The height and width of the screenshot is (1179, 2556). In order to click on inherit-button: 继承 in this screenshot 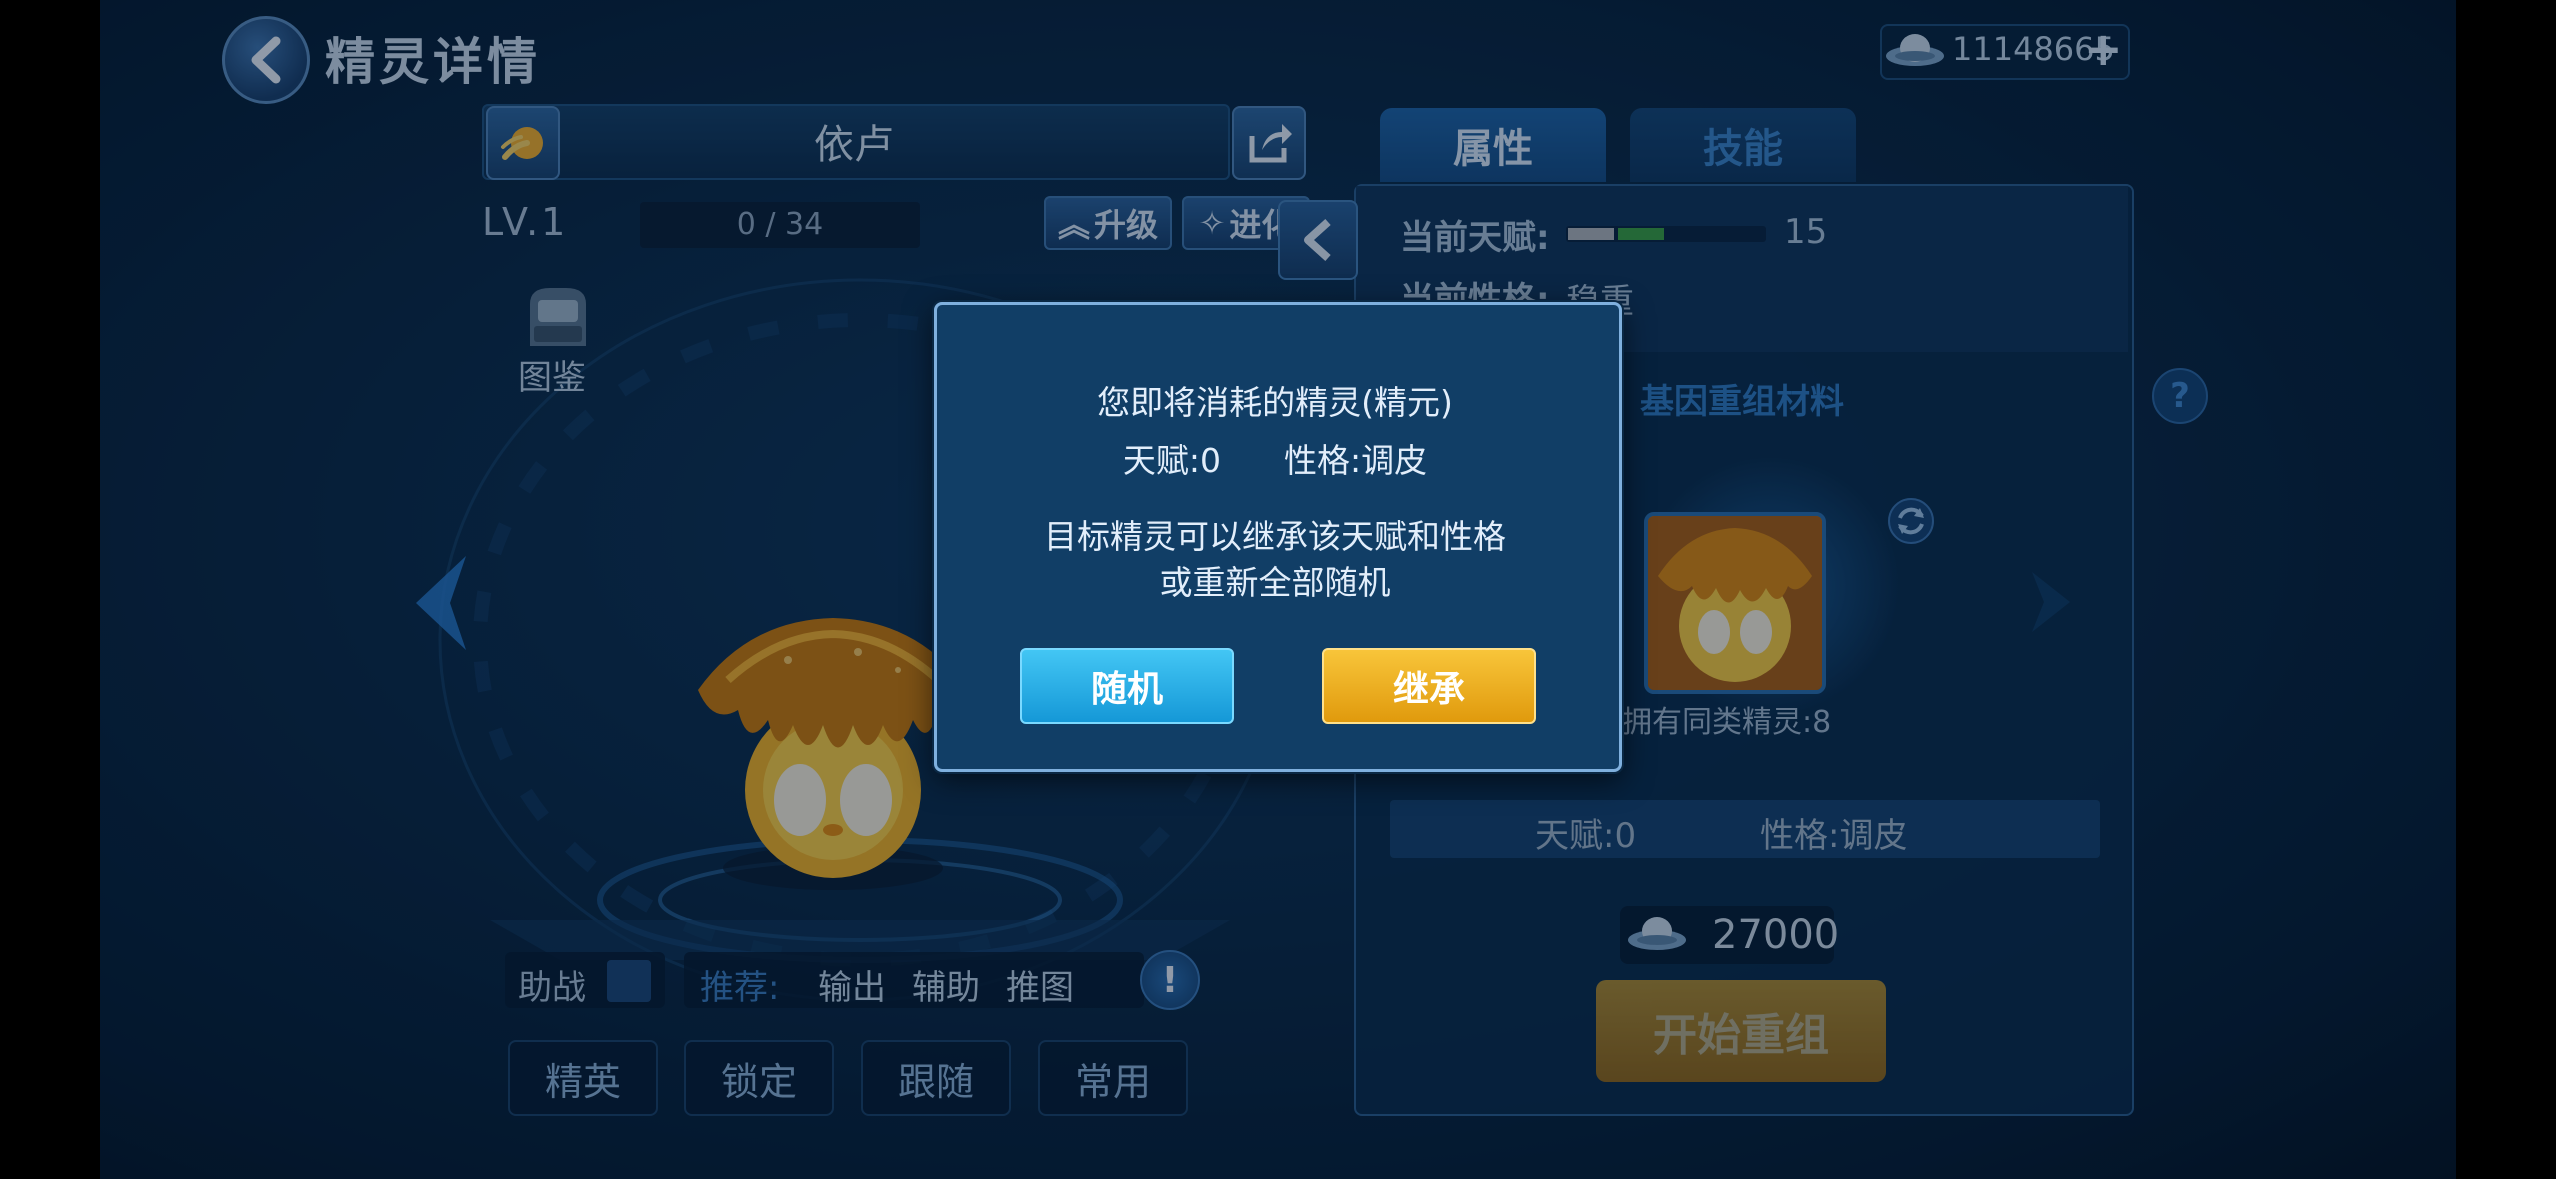, I will do `click(1429, 686)`.